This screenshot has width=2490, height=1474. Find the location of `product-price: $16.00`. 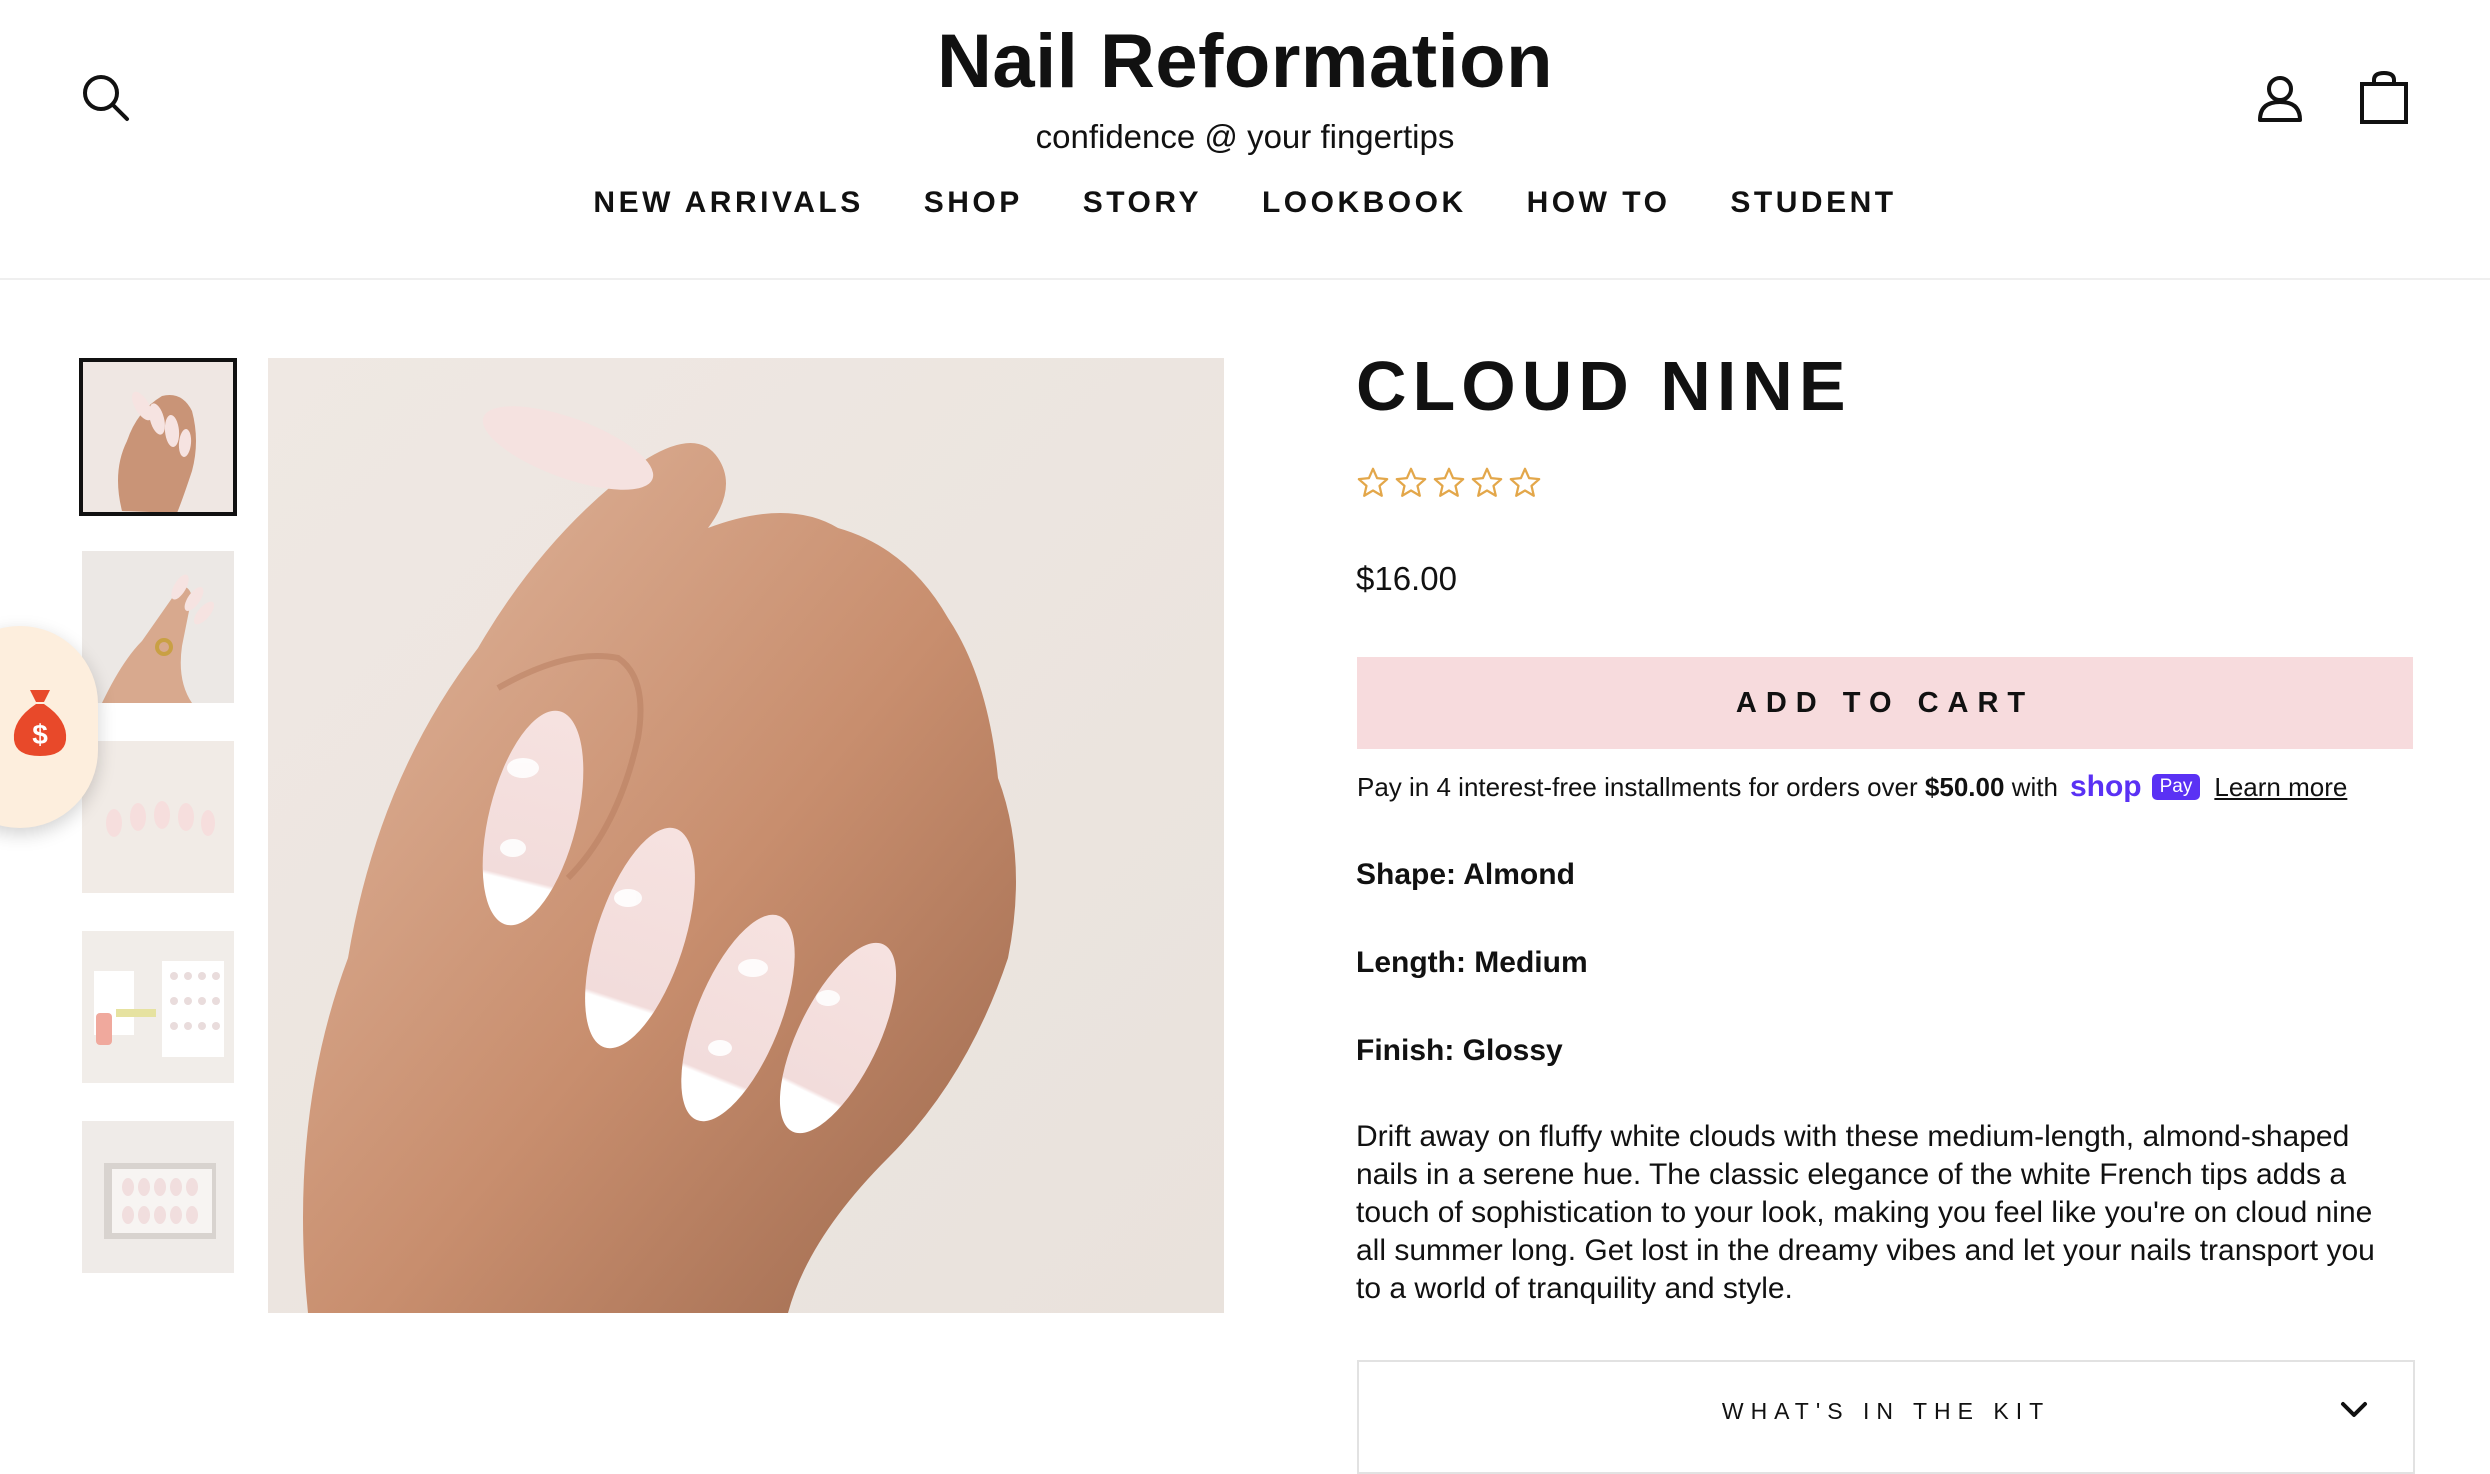

product-price: $16.00 is located at coordinates (1406, 578).